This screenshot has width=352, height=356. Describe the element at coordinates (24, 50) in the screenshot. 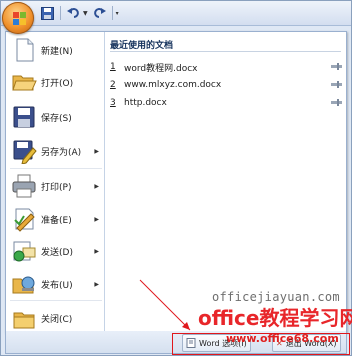

I see `new-document-icon` at that location.